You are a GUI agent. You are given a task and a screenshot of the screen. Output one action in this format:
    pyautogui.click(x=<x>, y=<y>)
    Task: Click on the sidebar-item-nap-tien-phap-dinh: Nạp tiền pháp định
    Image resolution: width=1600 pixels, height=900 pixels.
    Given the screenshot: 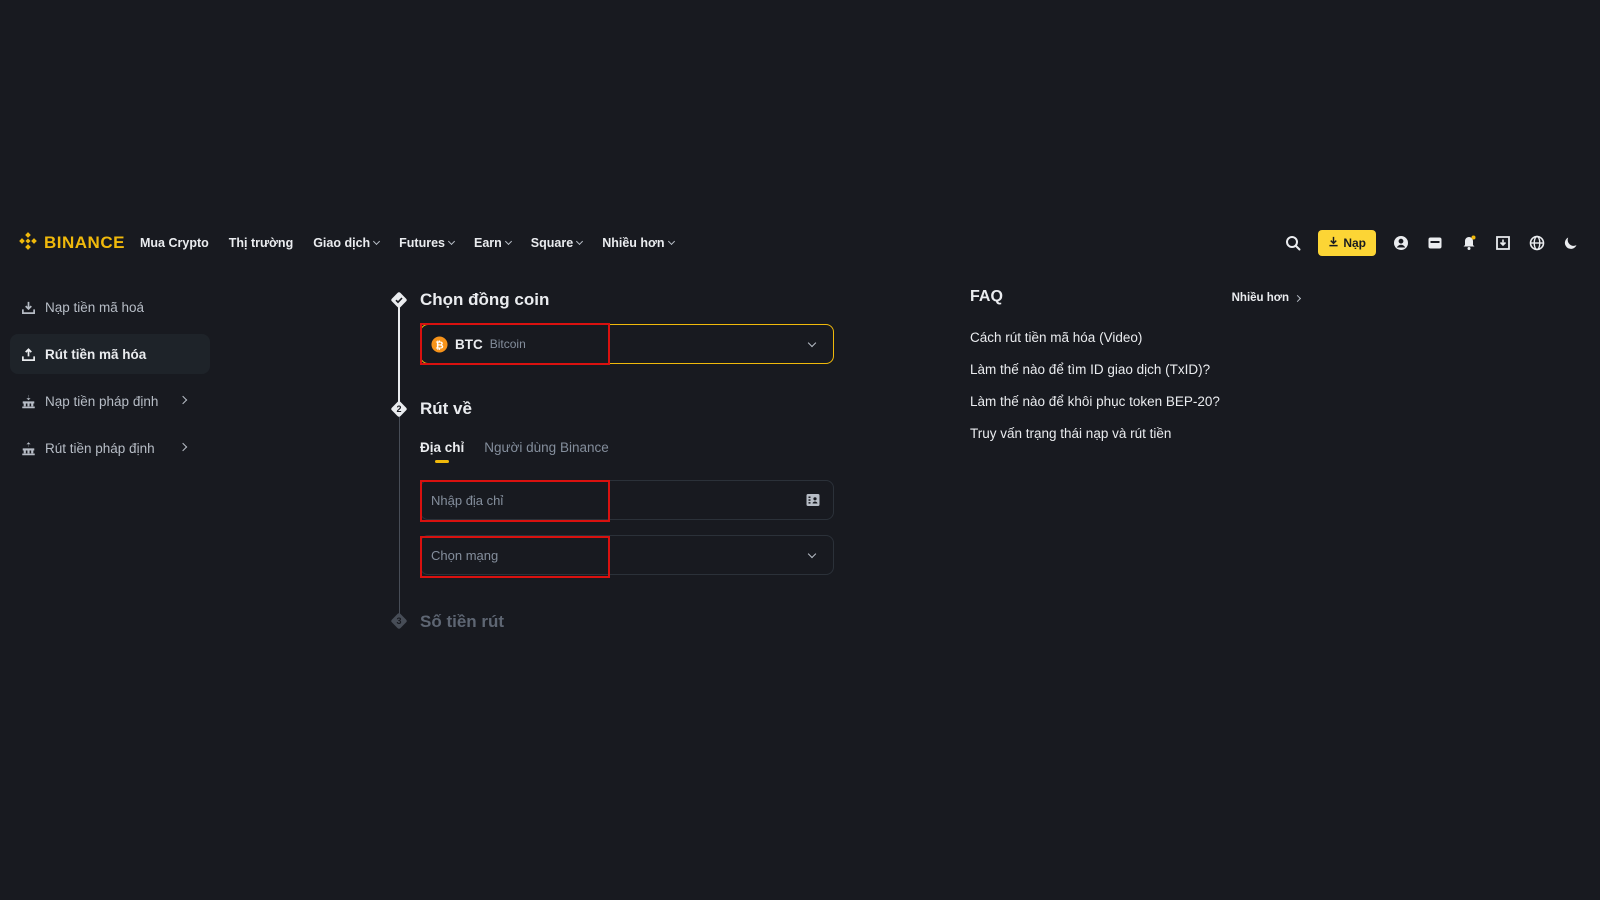 What is the action you would take?
    pyautogui.click(x=110, y=401)
    